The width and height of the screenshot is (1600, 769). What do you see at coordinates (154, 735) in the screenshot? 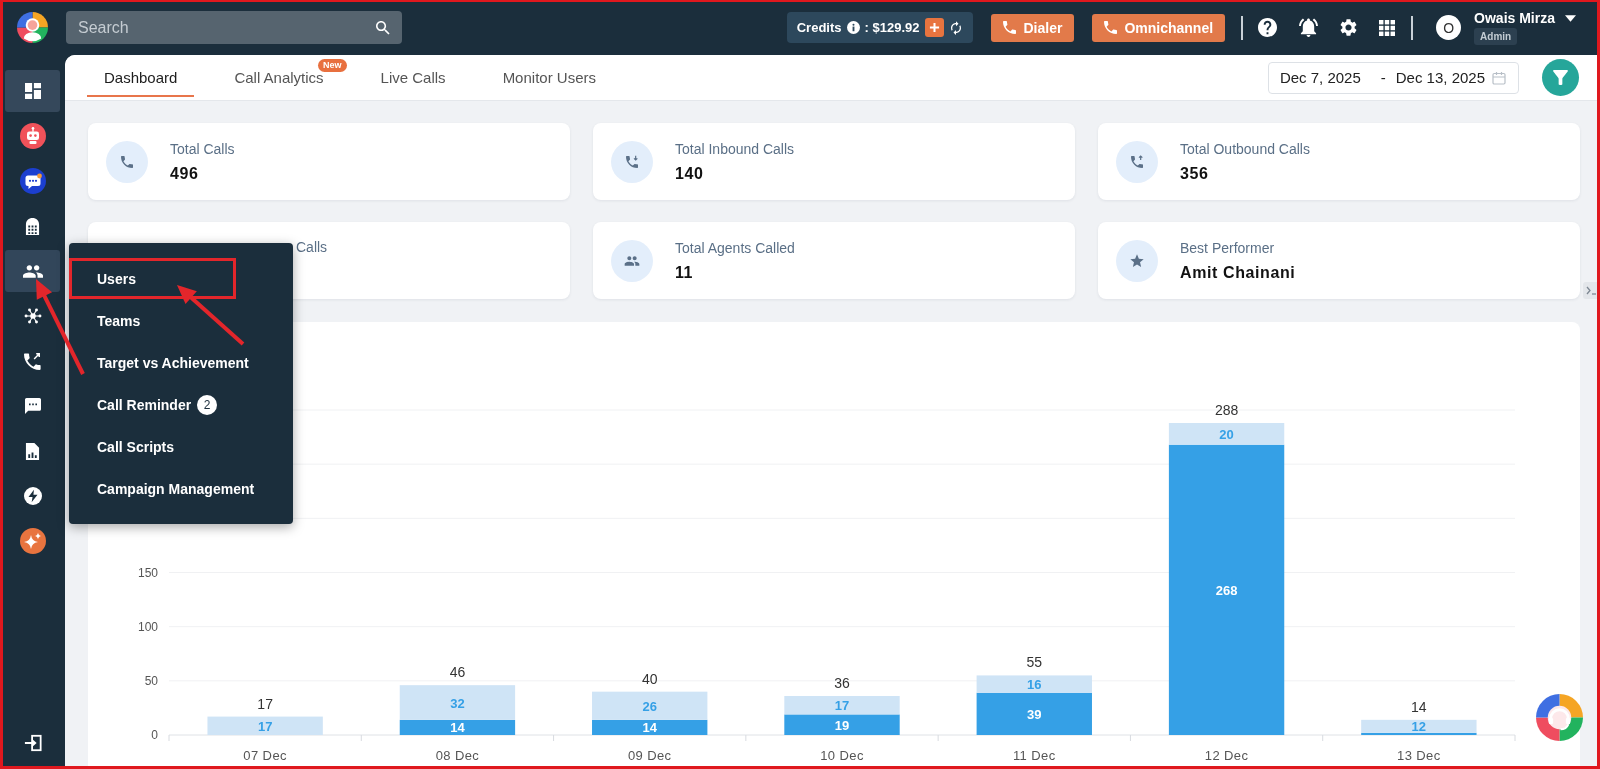
I see `y-axis-label: 0` at bounding box center [154, 735].